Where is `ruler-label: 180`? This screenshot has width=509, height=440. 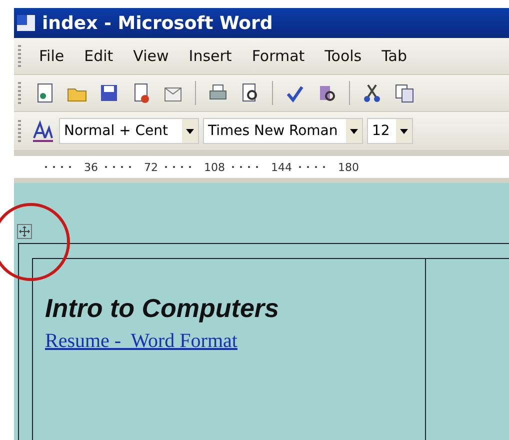 ruler-label: 180 is located at coordinates (348, 167).